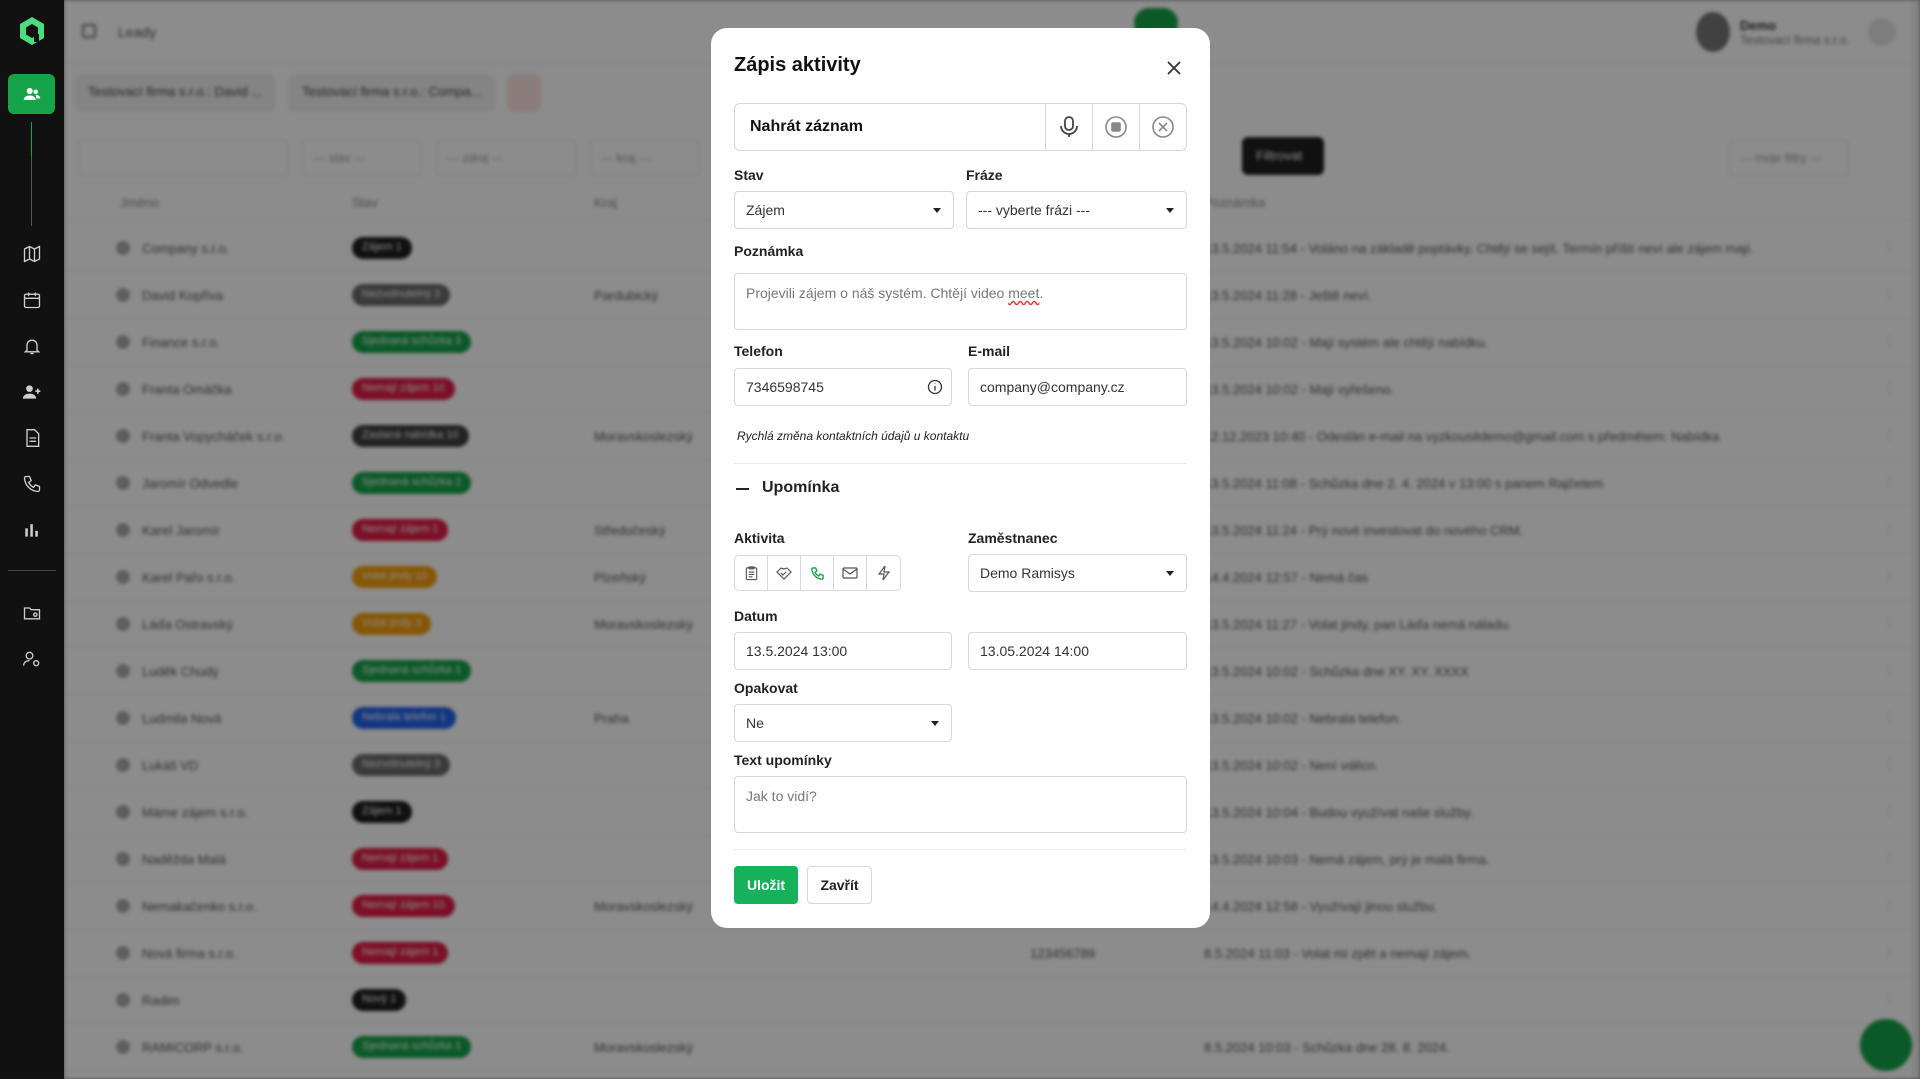 This screenshot has height=1079, width=1920. I want to click on phone-value: 7346598745, so click(785, 387).